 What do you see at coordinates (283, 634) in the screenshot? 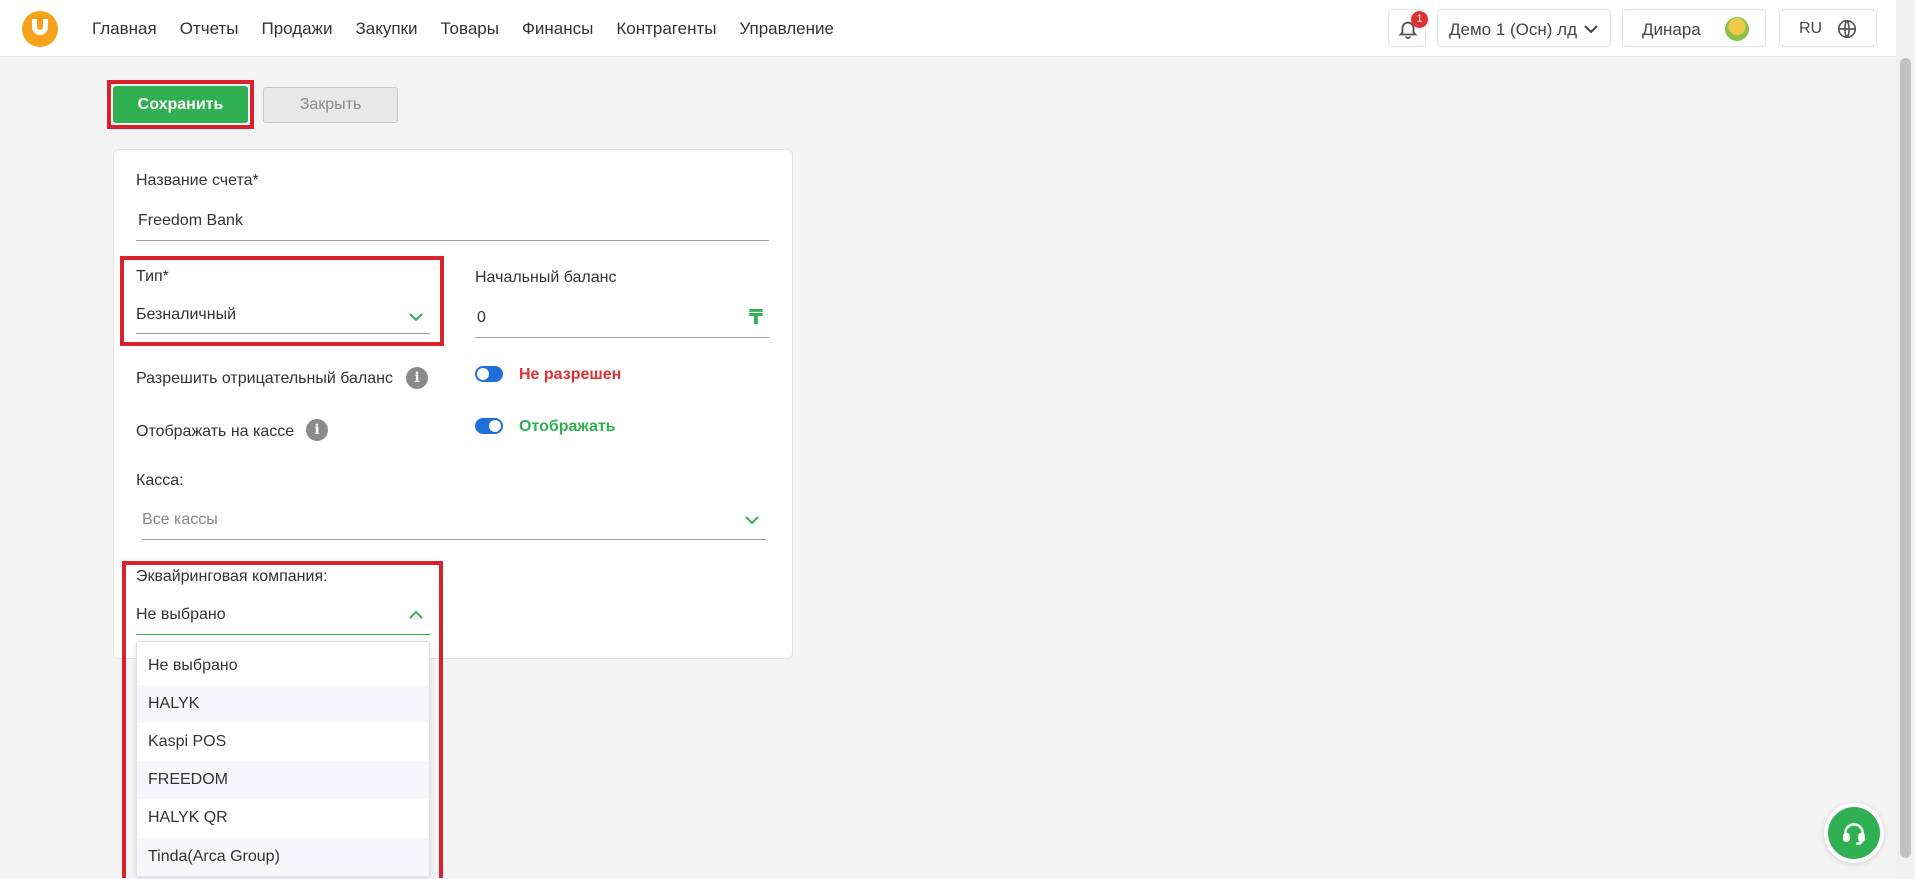
I see `acquiring-underline` at bounding box center [283, 634].